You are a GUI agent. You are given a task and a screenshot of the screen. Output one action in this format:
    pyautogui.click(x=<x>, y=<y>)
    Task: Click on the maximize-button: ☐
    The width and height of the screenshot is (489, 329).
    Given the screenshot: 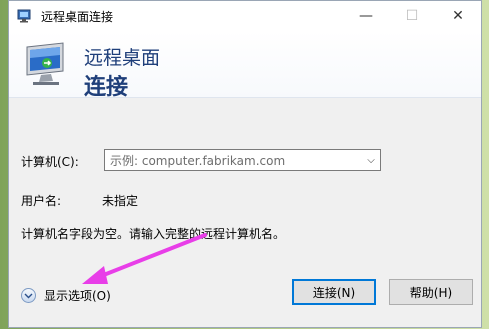 What is the action you would take?
    pyautogui.click(x=412, y=16)
    